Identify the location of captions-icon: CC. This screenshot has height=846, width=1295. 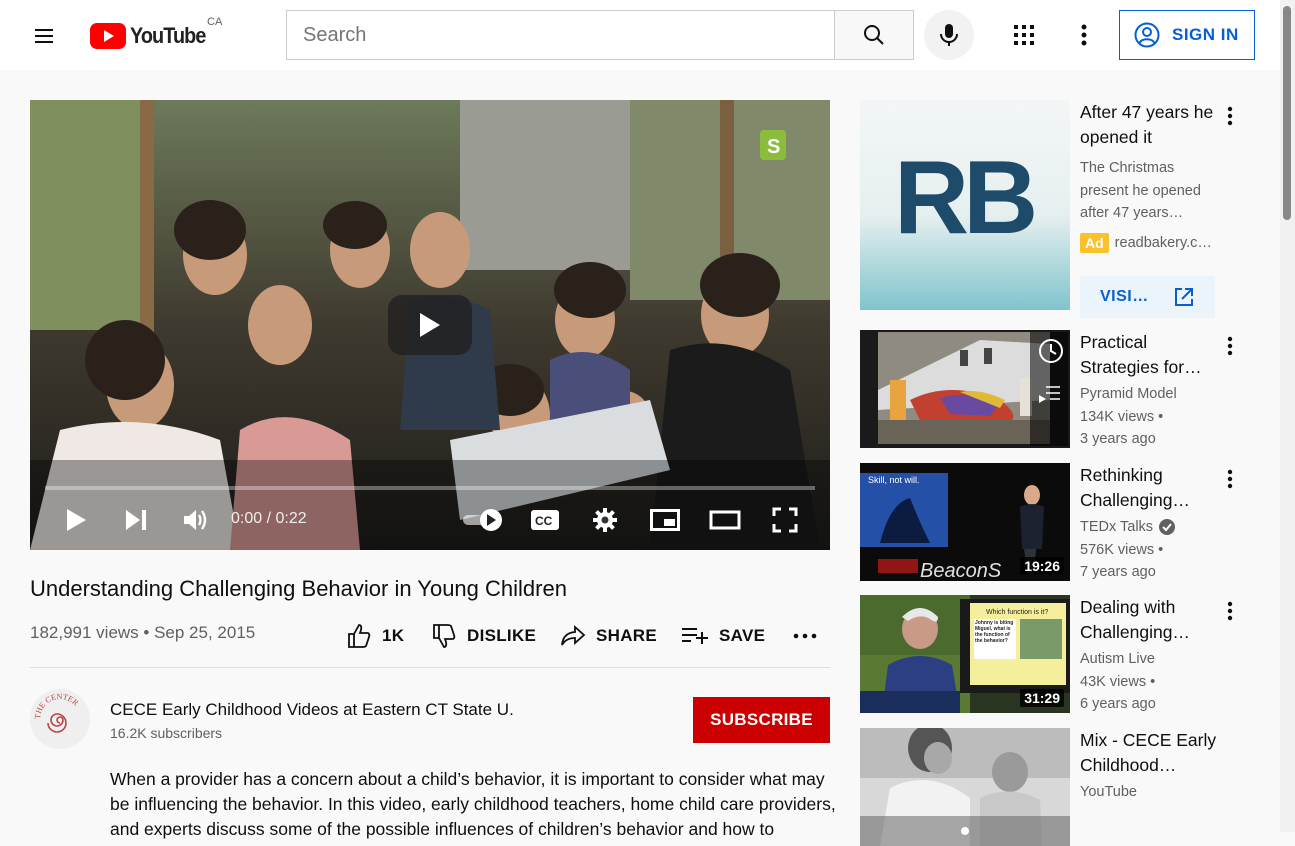
(545, 520).